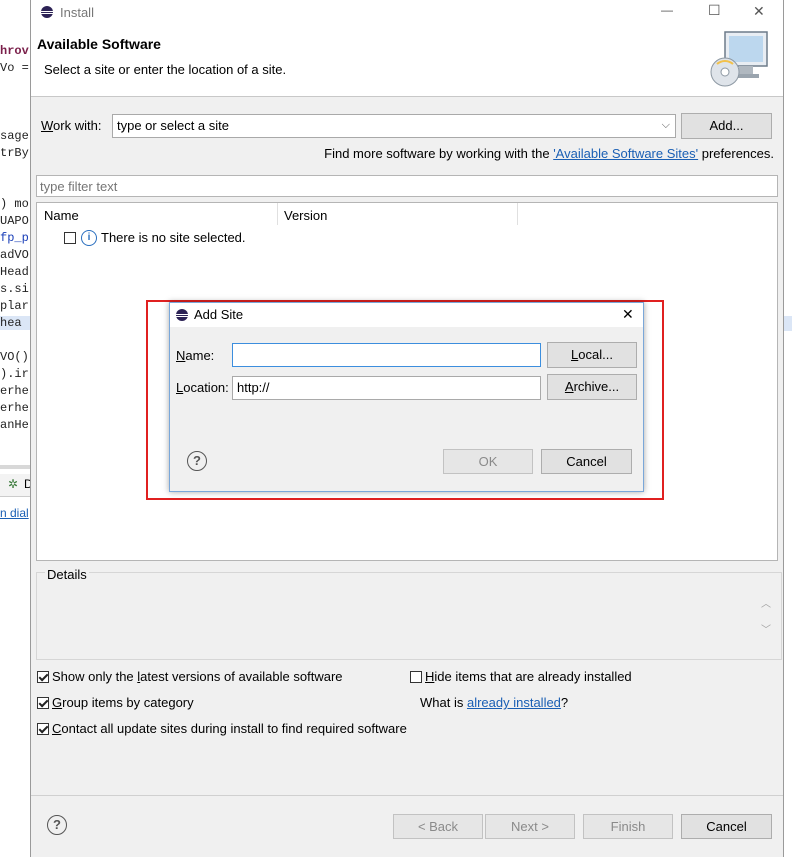 The image size is (792, 857). What do you see at coordinates (759, 11) in the screenshot?
I see `close-button: ✕` at bounding box center [759, 11].